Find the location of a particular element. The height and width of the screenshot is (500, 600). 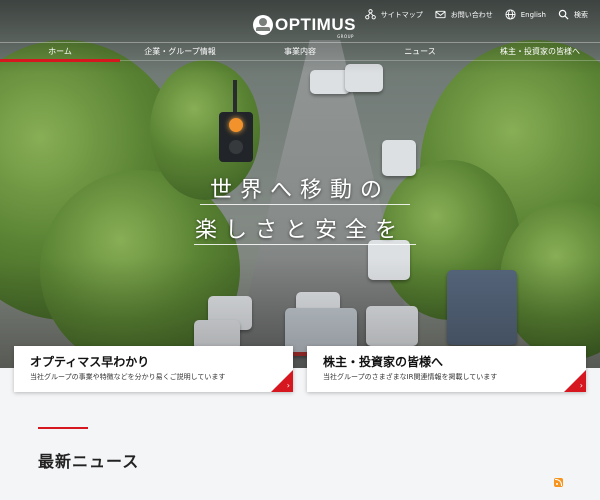

promo-card-investors: 株主・投資家の皆様へ 当社グループのさまざまなIR関連情報を掲載しています › is located at coordinates (446, 369).